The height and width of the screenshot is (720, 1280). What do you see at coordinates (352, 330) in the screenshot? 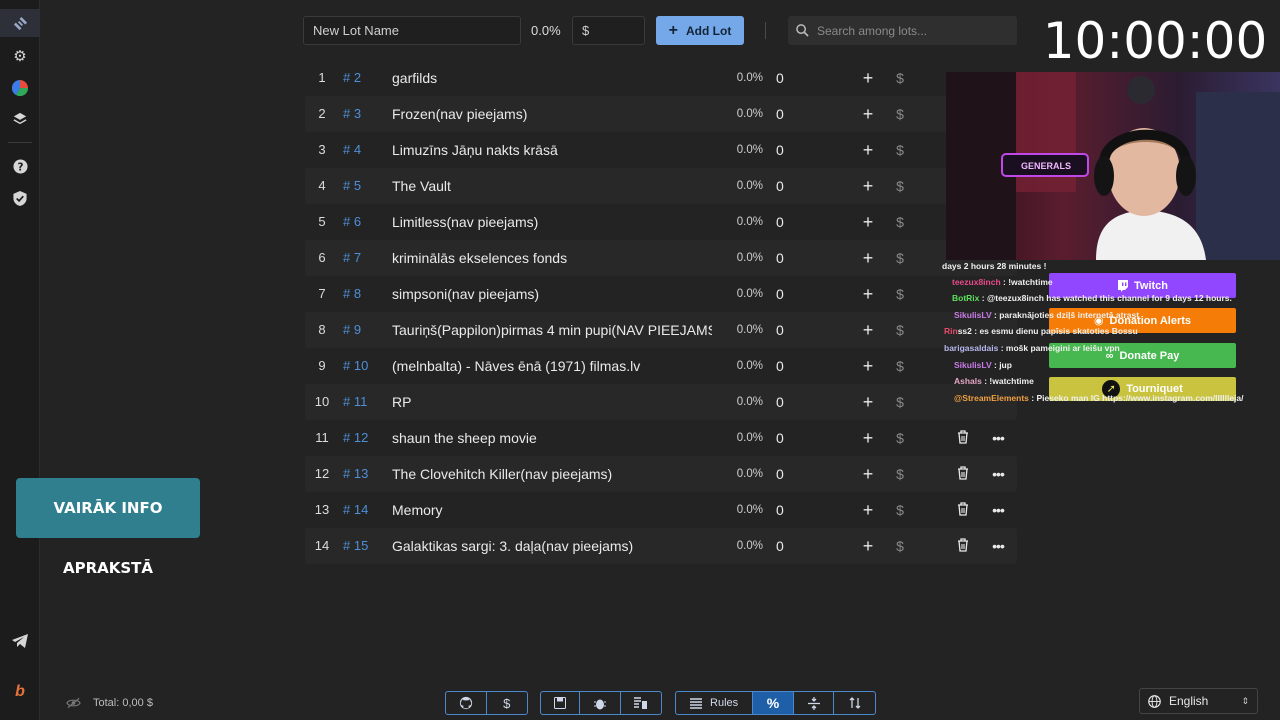
I see `lot-id: # 9` at bounding box center [352, 330].